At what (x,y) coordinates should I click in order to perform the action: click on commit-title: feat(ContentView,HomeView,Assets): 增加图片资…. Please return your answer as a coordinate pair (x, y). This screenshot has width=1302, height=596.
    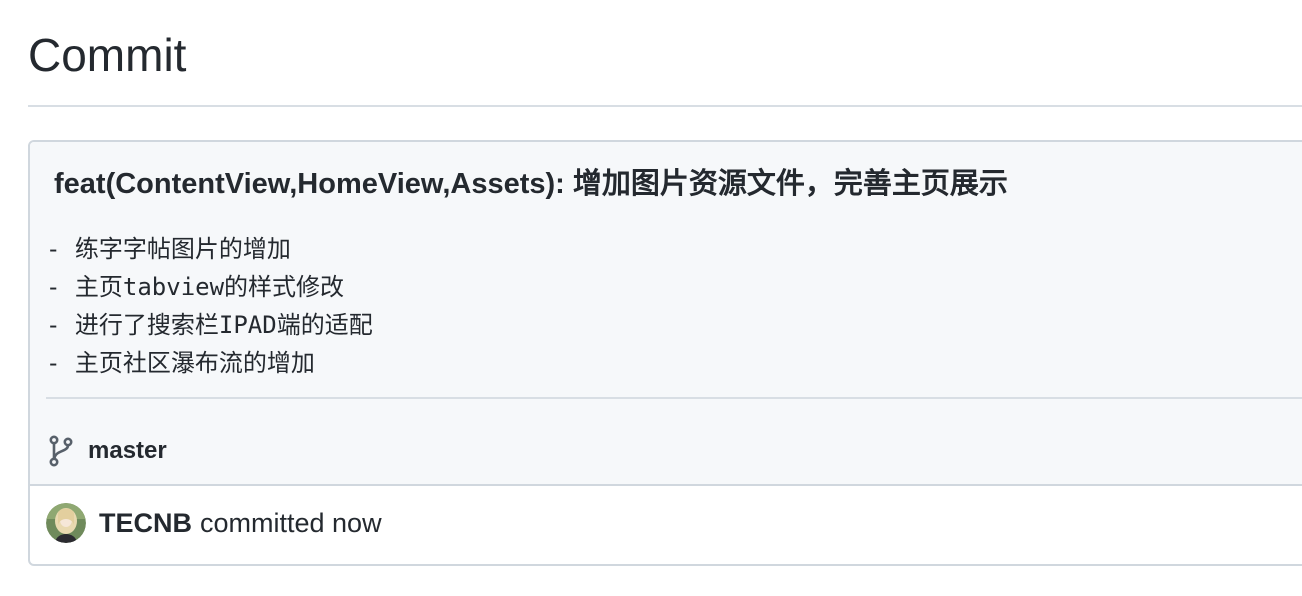
    Looking at the image, I should click on (531, 184).